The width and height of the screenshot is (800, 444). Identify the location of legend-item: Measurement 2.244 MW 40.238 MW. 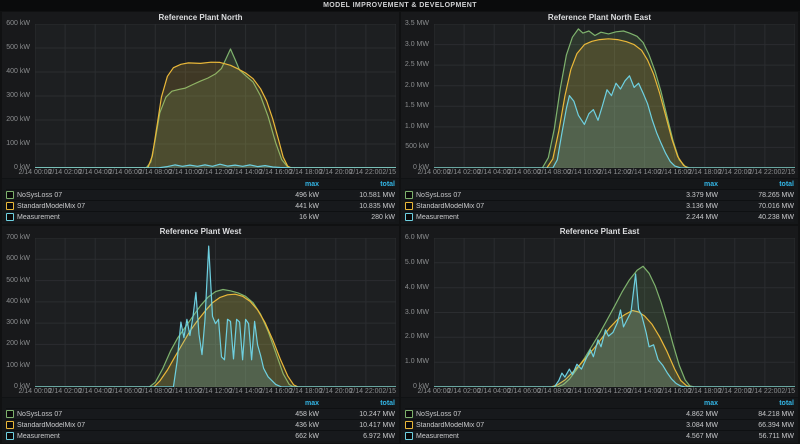
(599, 216).